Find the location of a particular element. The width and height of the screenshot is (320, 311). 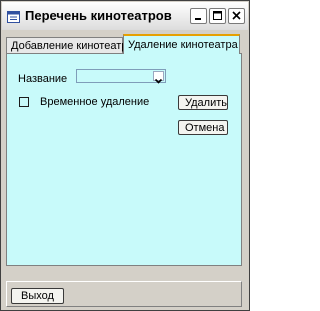

title-bar: Перечень кинотеатров is located at coordinates (125, 16).